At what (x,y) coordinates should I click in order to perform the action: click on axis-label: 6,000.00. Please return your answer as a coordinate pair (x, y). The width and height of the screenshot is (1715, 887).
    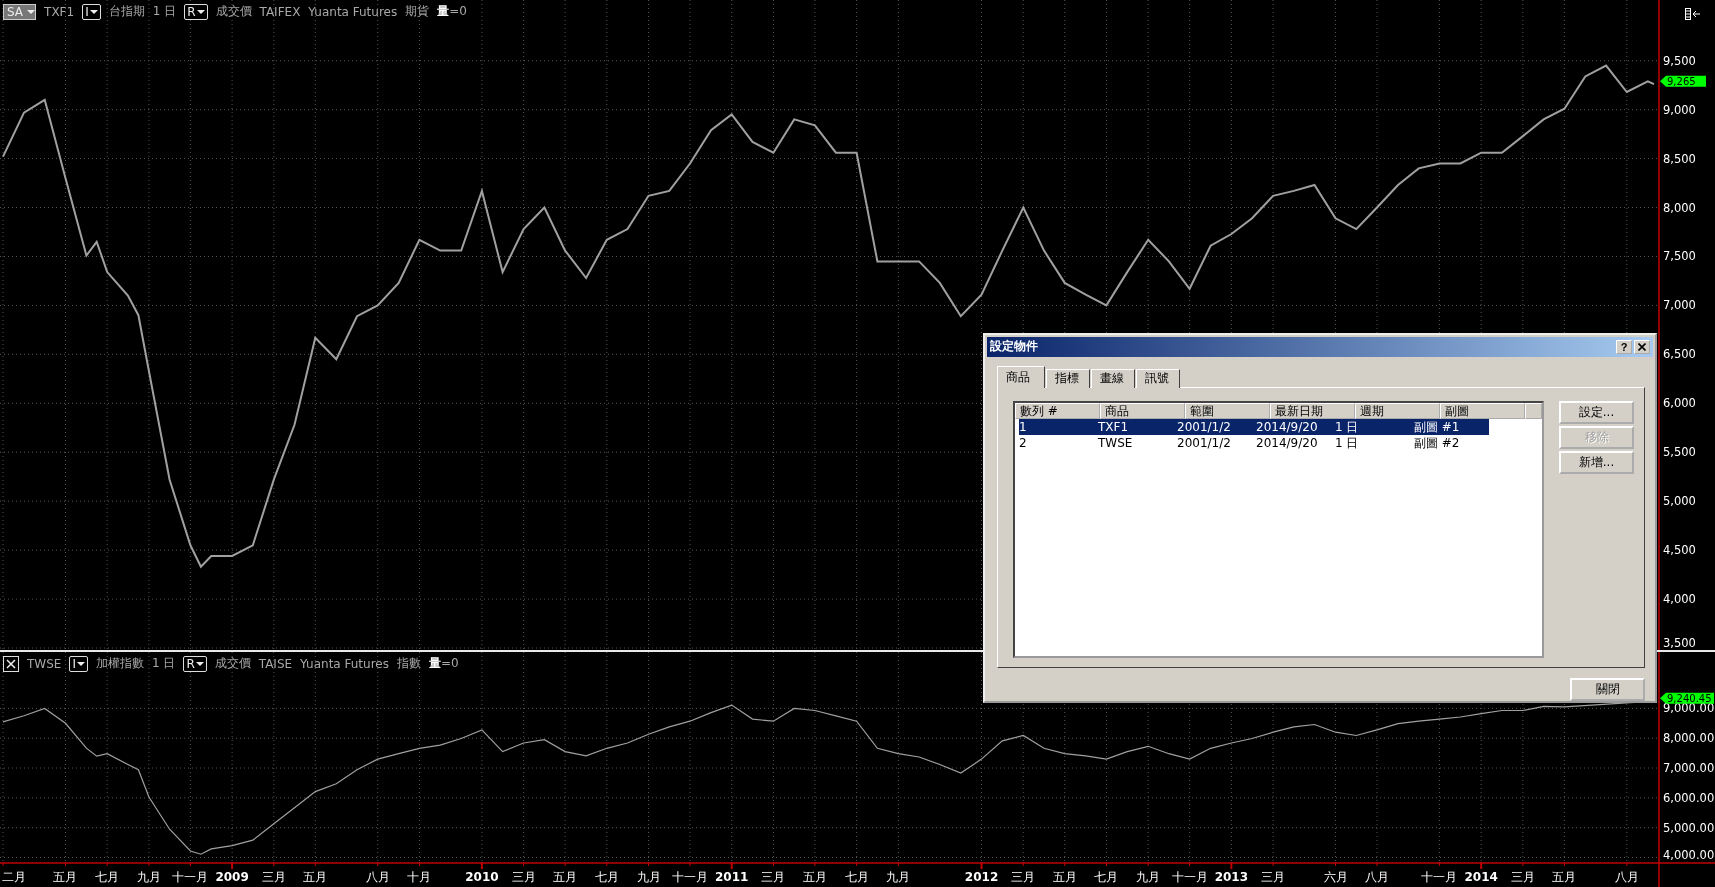
    Looking at the image, I should click on (1689, 797).